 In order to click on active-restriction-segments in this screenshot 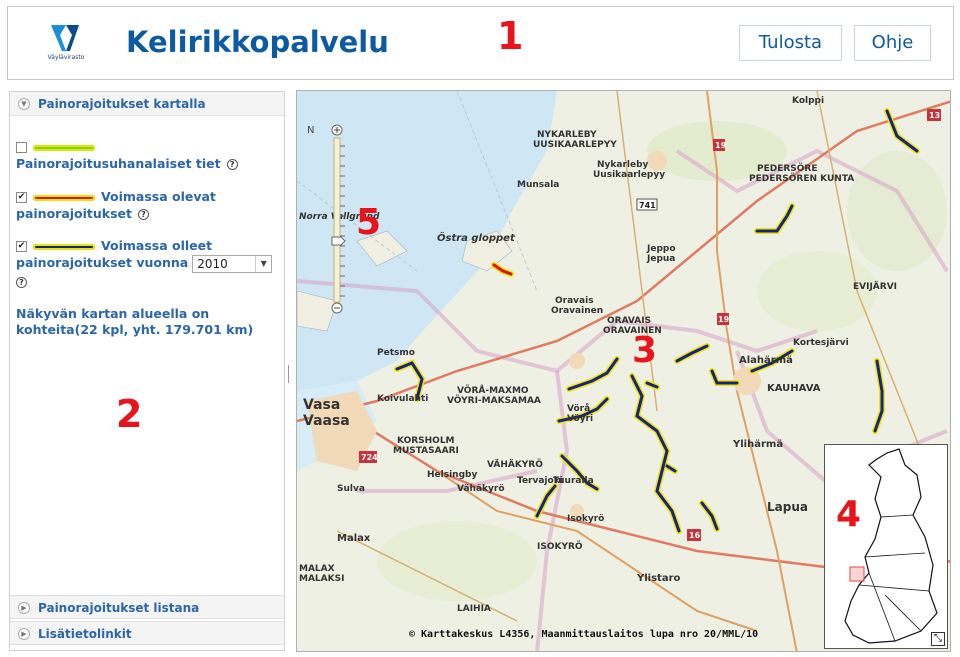, I will do `click(502, 269)`.